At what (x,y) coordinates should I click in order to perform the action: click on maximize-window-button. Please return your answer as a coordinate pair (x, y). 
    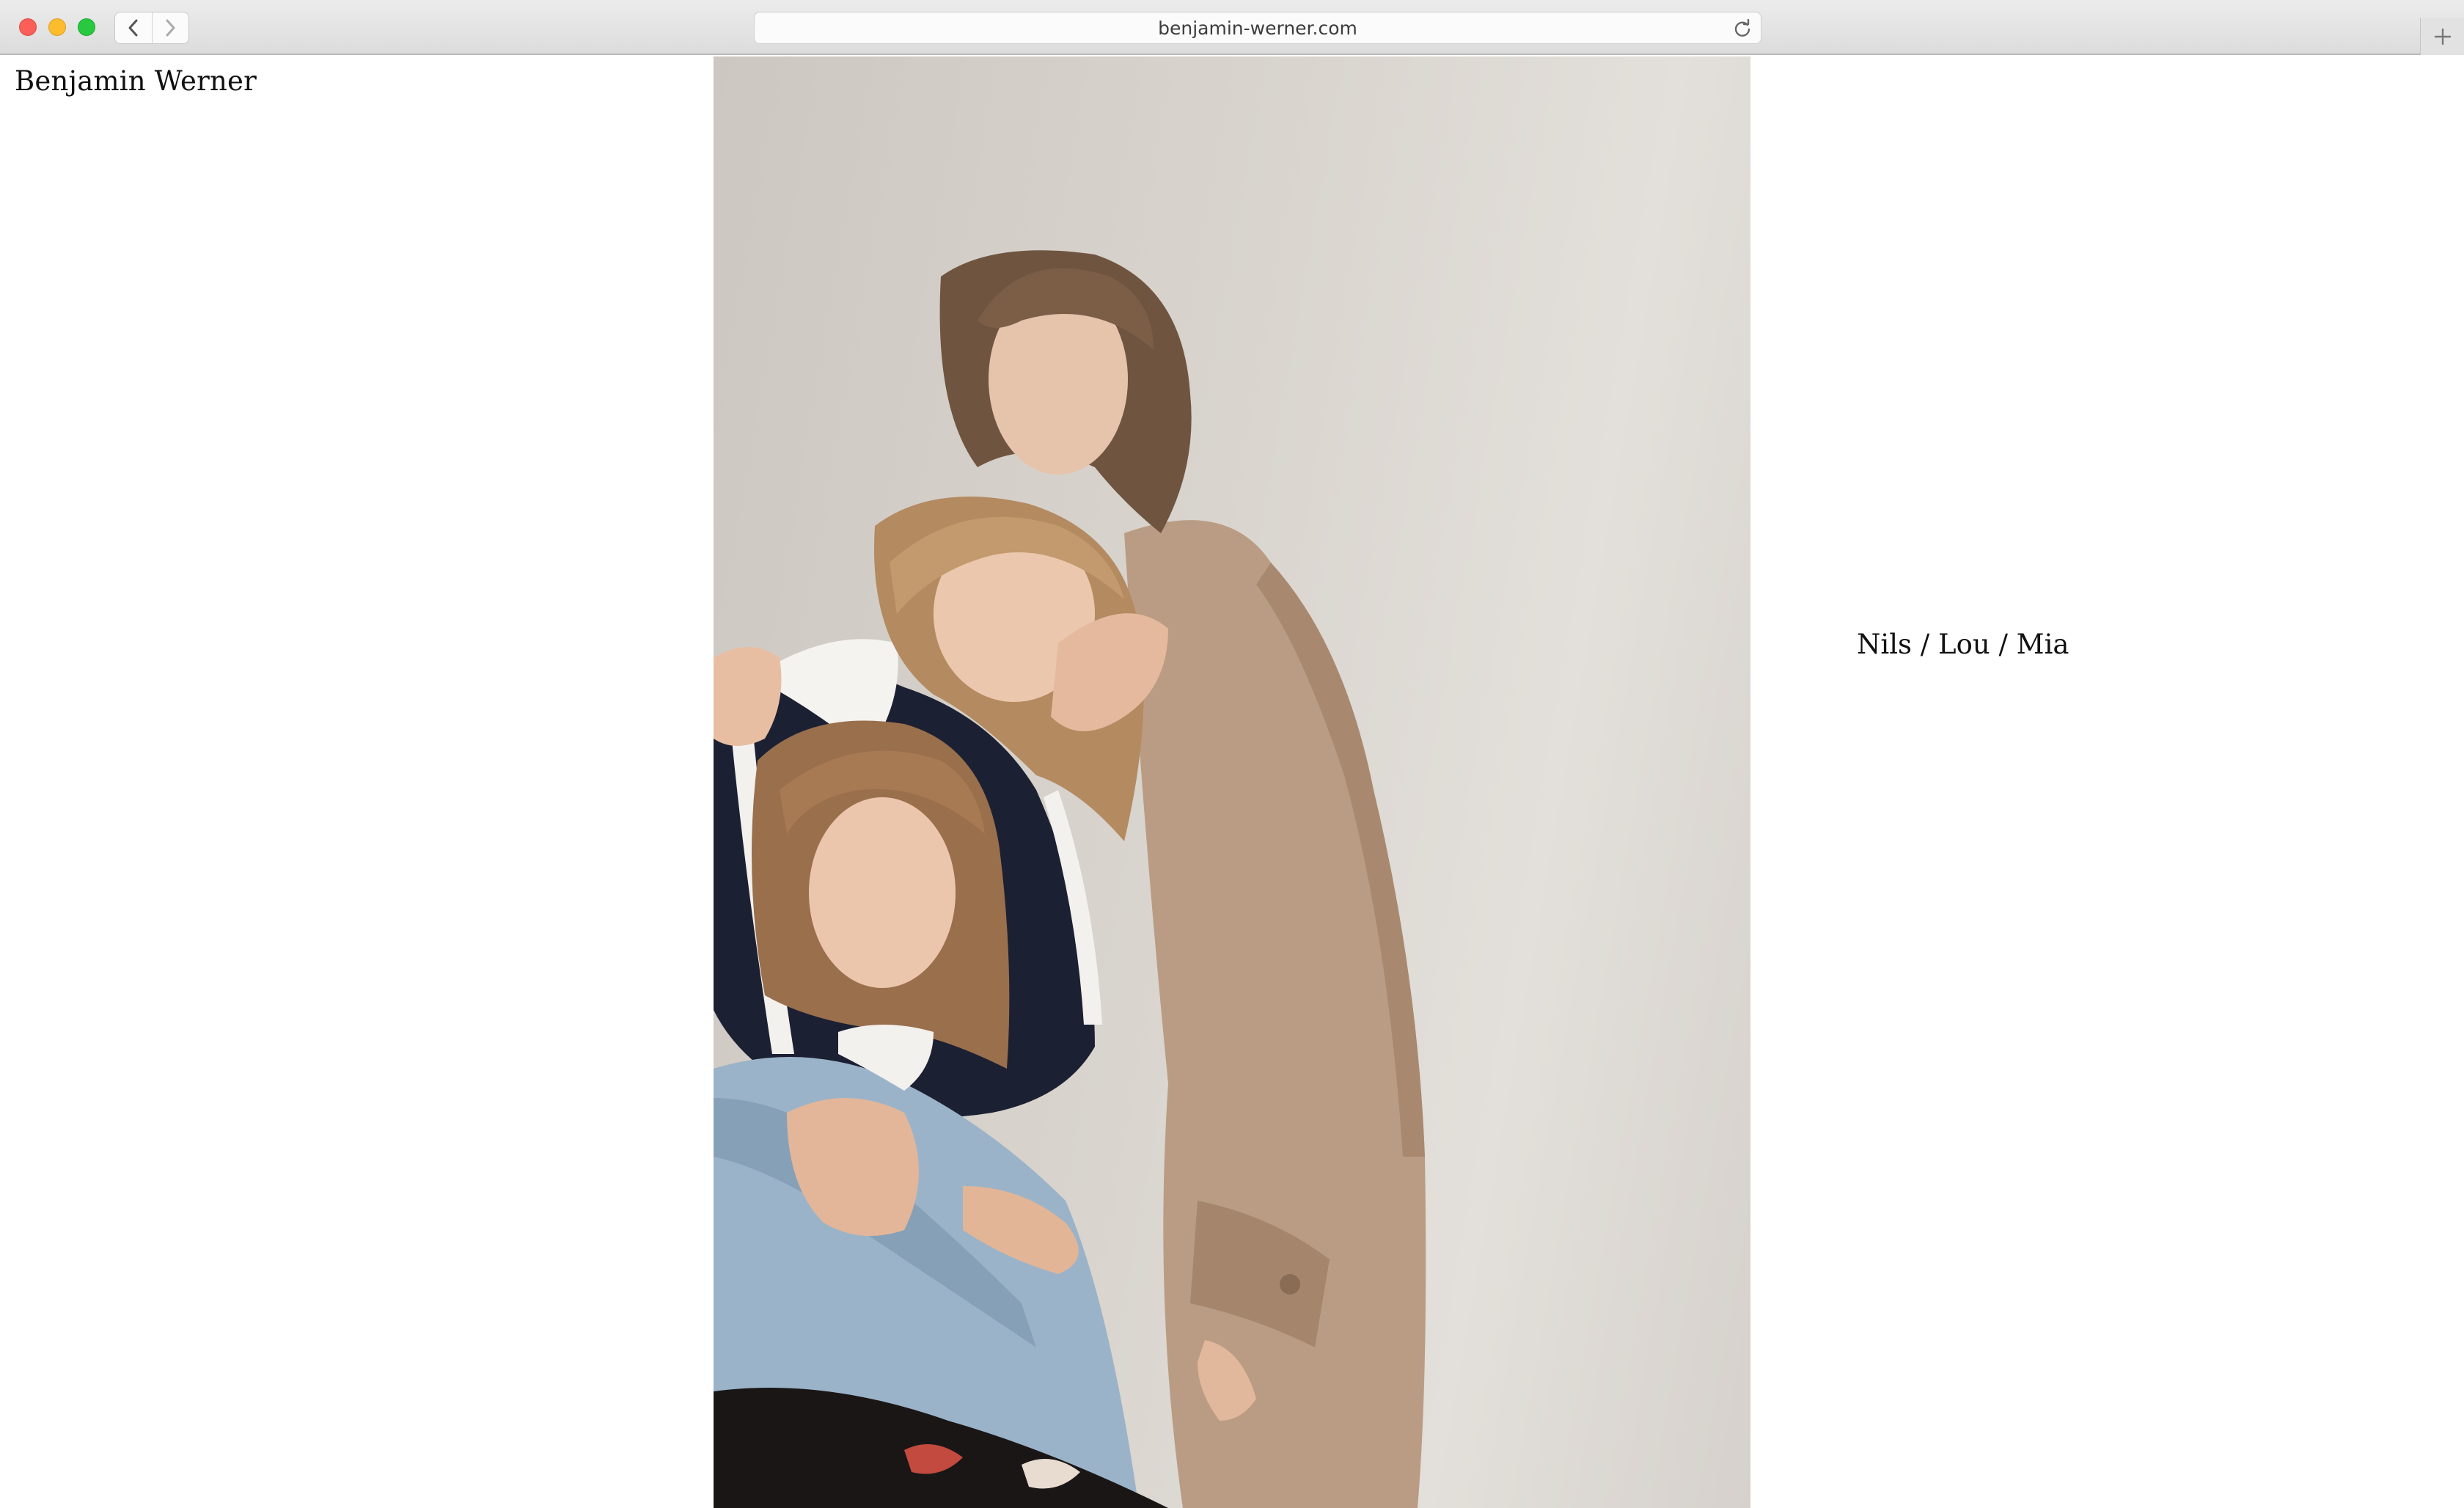
    Looking at the image, I should click on (86, 27).